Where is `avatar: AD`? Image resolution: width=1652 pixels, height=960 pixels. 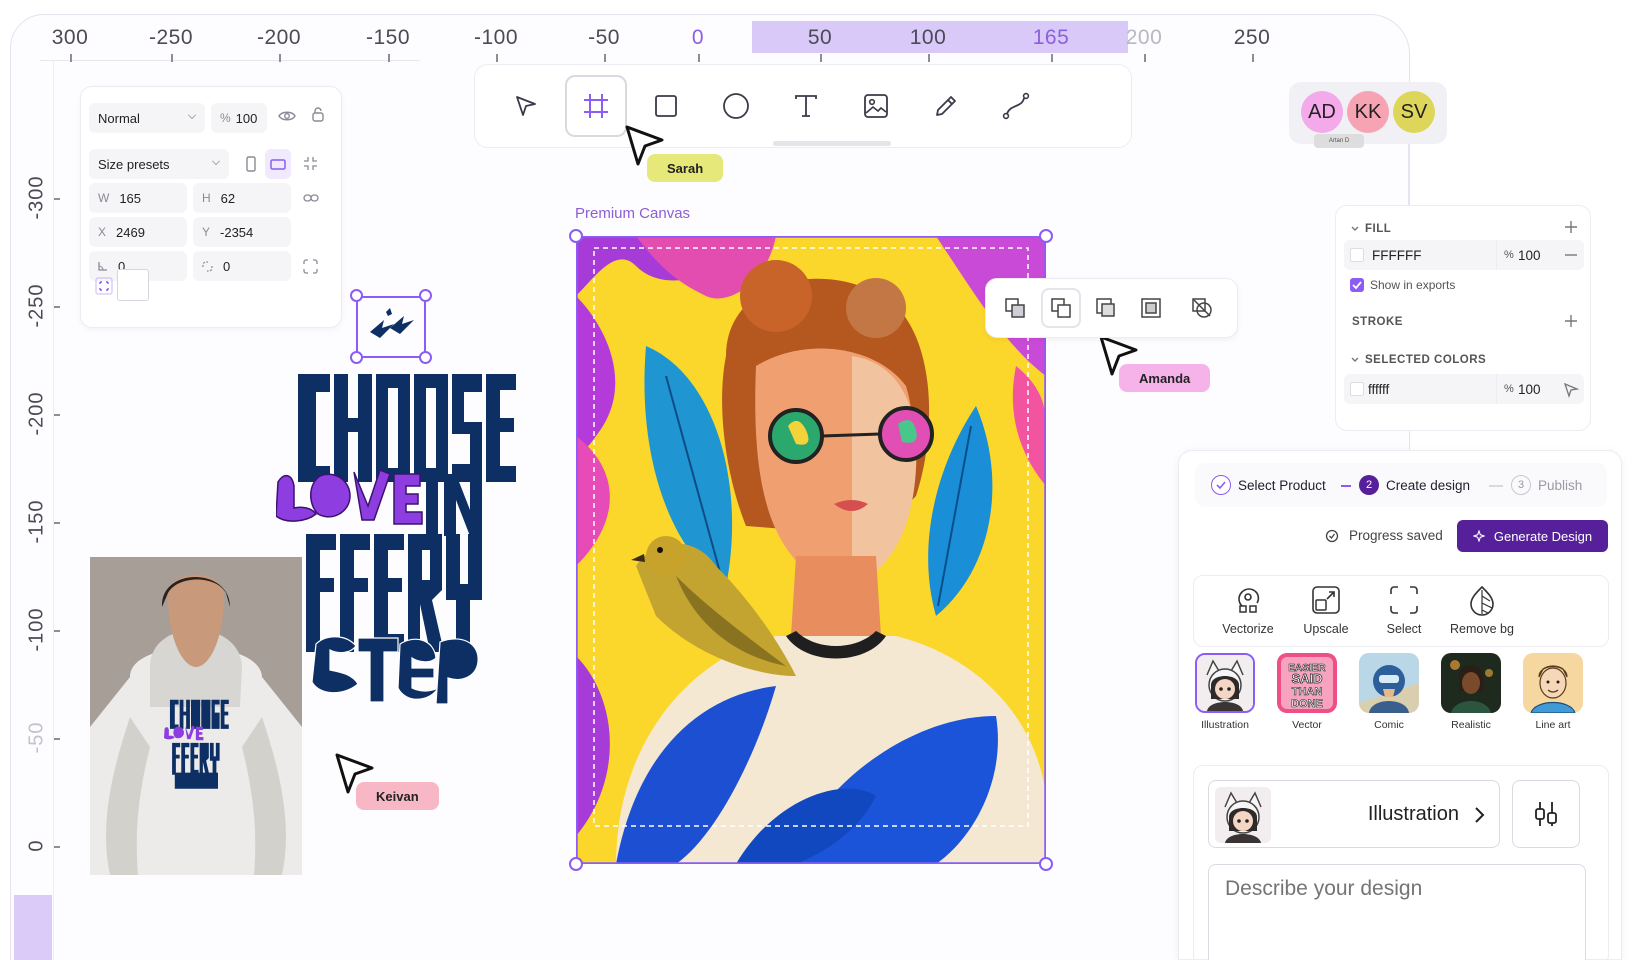 avatar: AD is located at coordinates (1322, 112).